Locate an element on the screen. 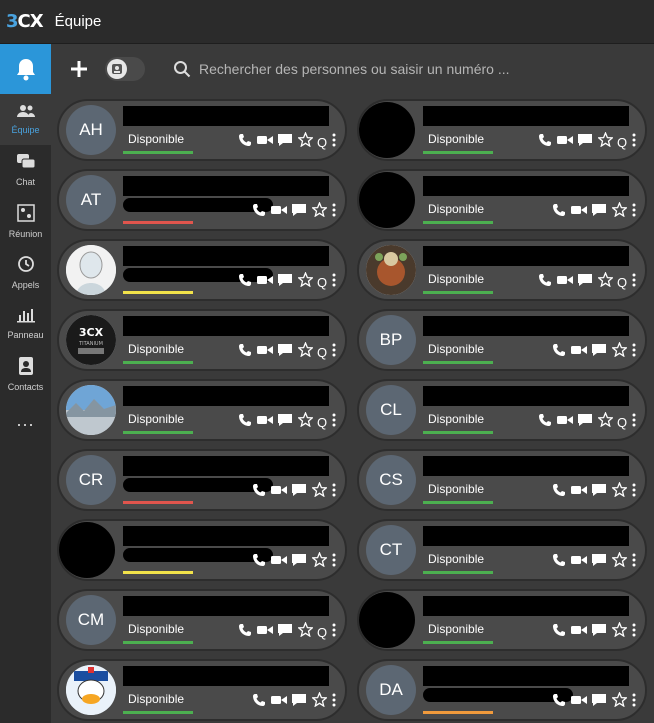 This screenshot has height=723, width=654. avatar: BP is located at coordinates (391, 340).